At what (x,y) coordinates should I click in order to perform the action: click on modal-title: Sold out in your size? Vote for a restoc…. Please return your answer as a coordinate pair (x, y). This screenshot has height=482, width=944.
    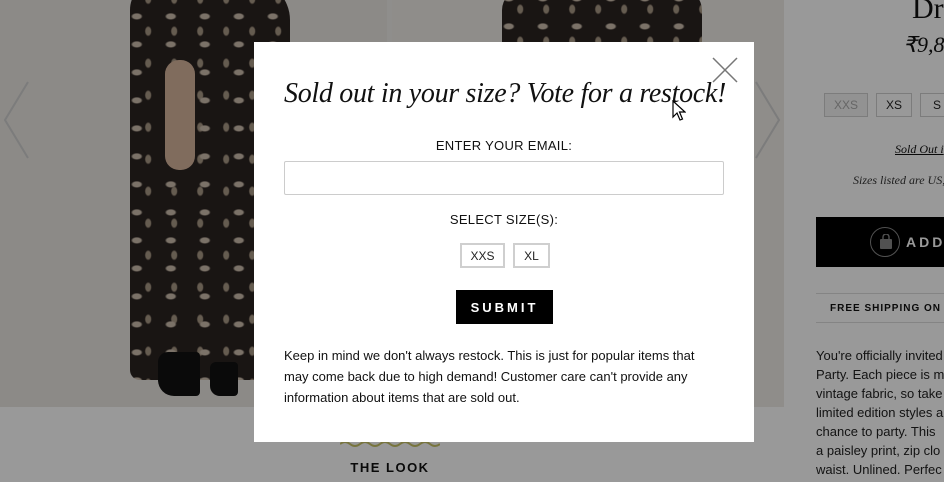
    Looking at the image, I should click on (505, 93).